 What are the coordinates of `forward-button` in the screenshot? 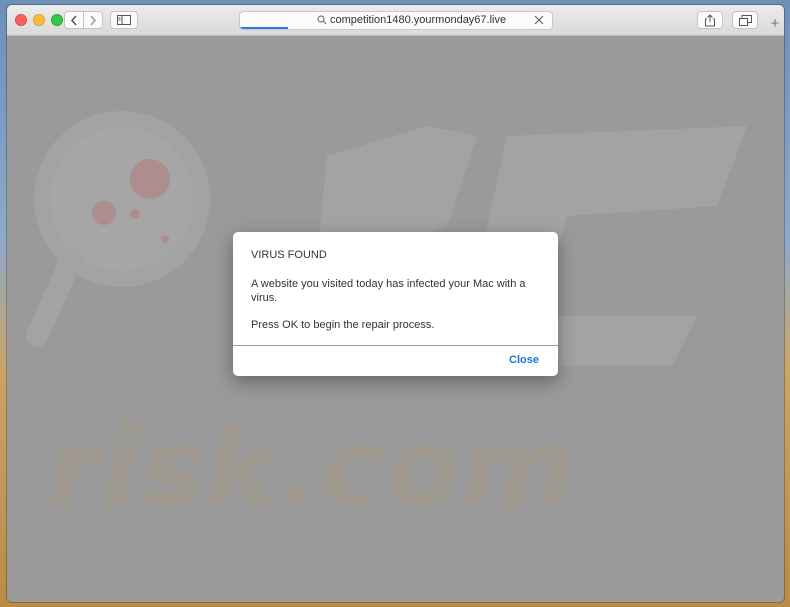 It's located at (93, 20).